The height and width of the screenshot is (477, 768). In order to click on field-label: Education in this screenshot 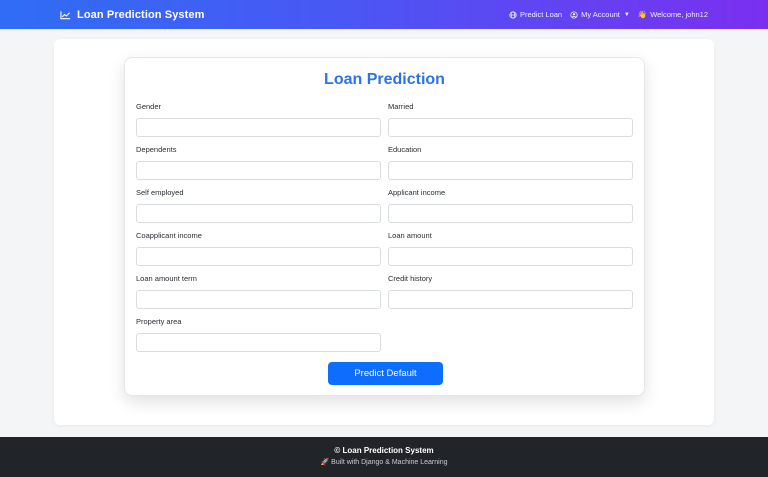, I will do `click(405, 149)`.